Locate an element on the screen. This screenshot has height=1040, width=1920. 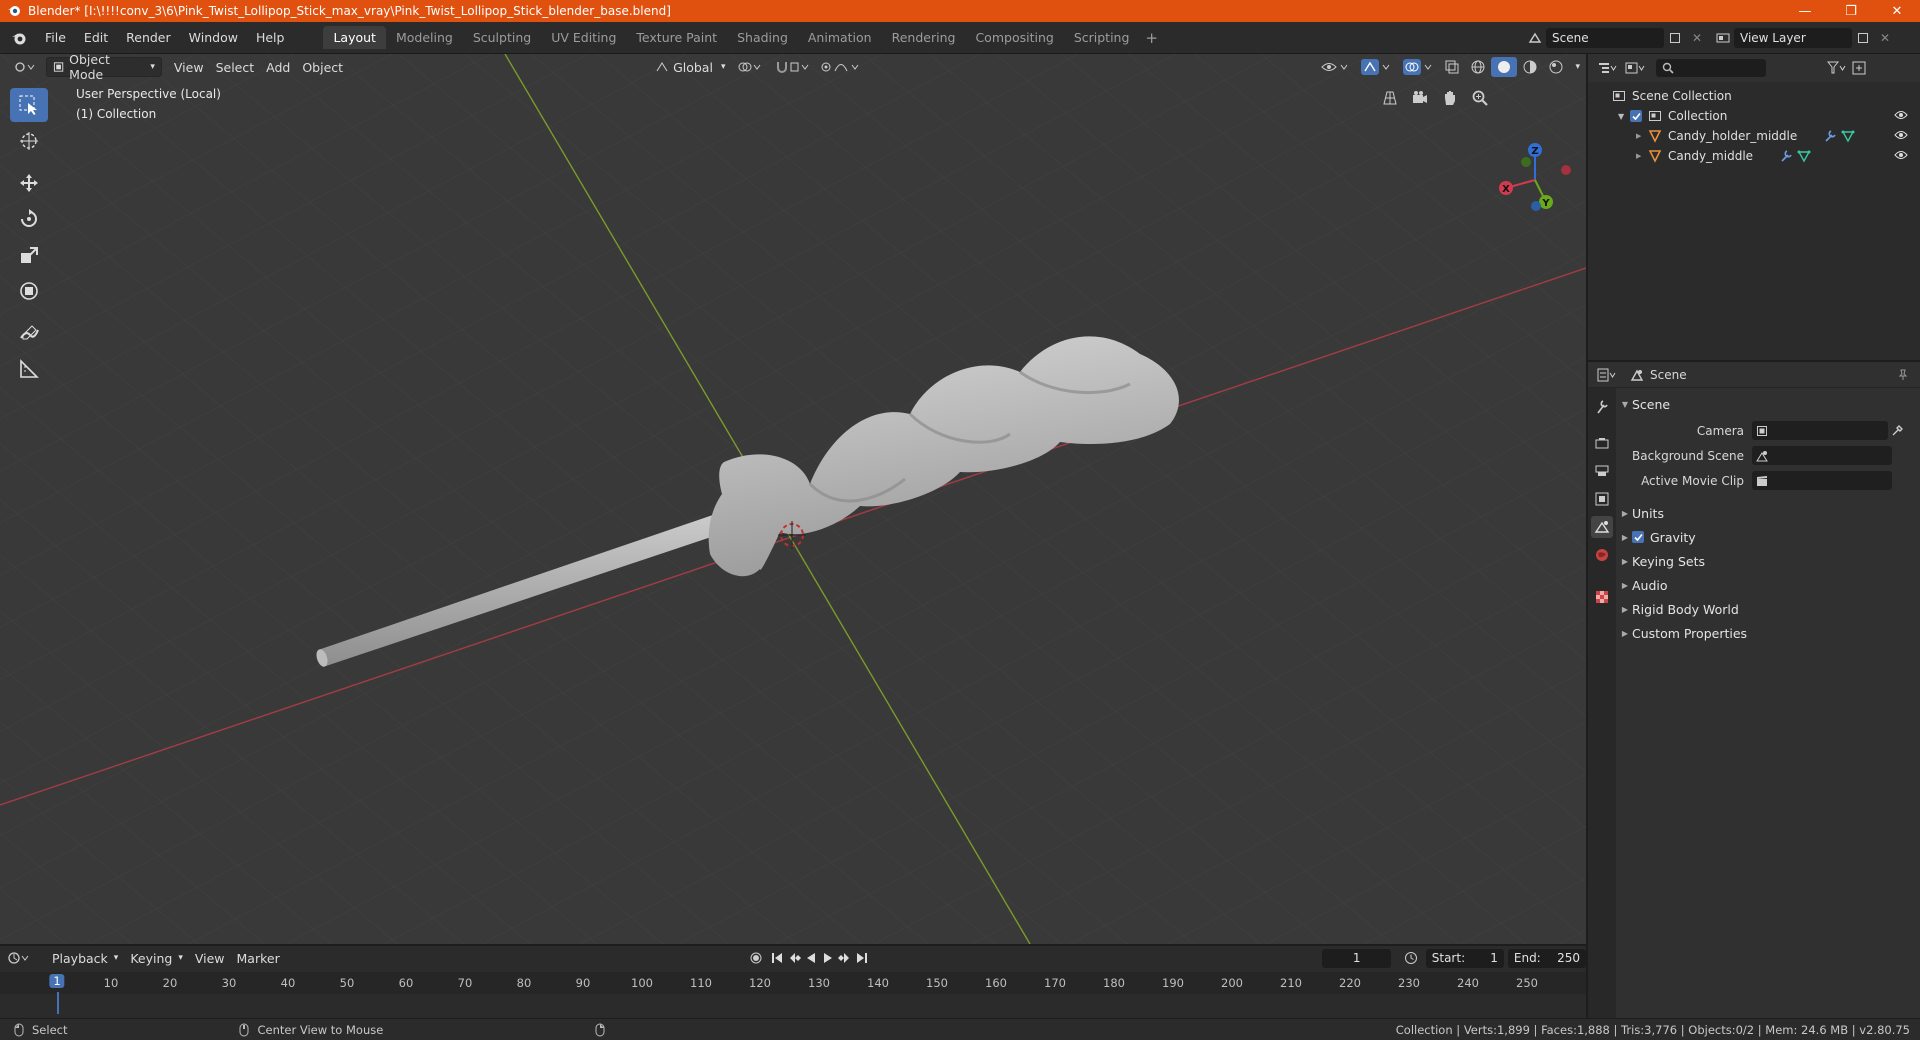
scale-tool-icon is located at coordinates (29, 255).